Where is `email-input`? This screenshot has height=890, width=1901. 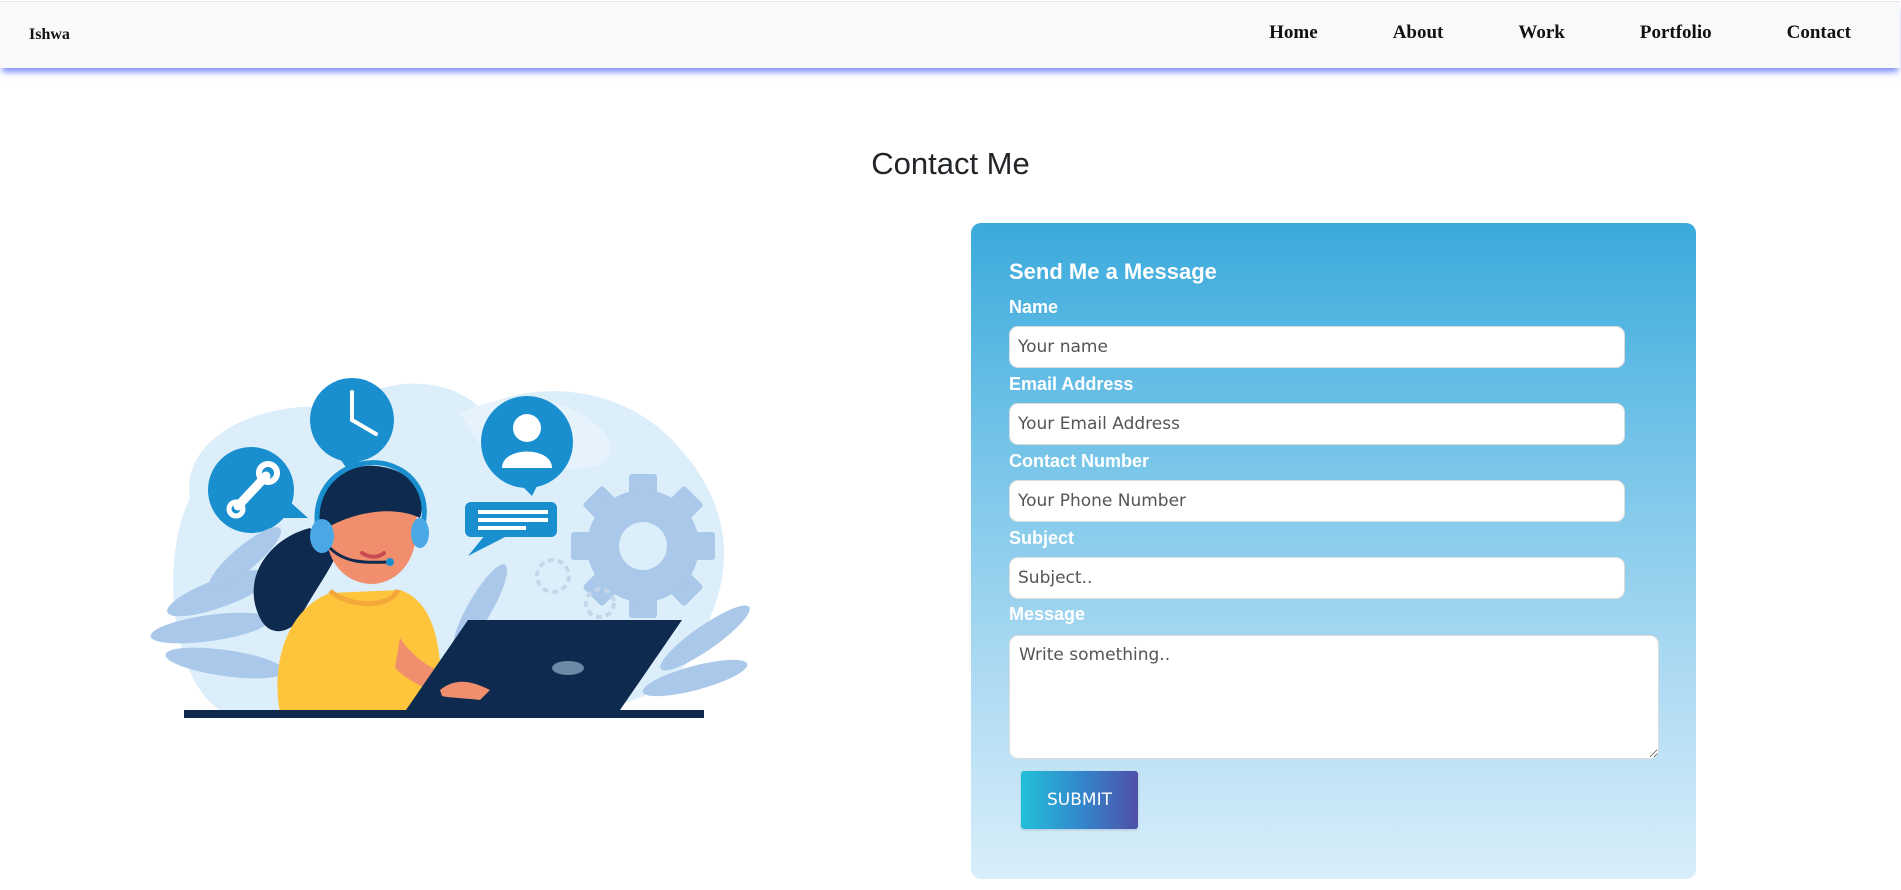
email-input is located at coordinates (1317, 424).